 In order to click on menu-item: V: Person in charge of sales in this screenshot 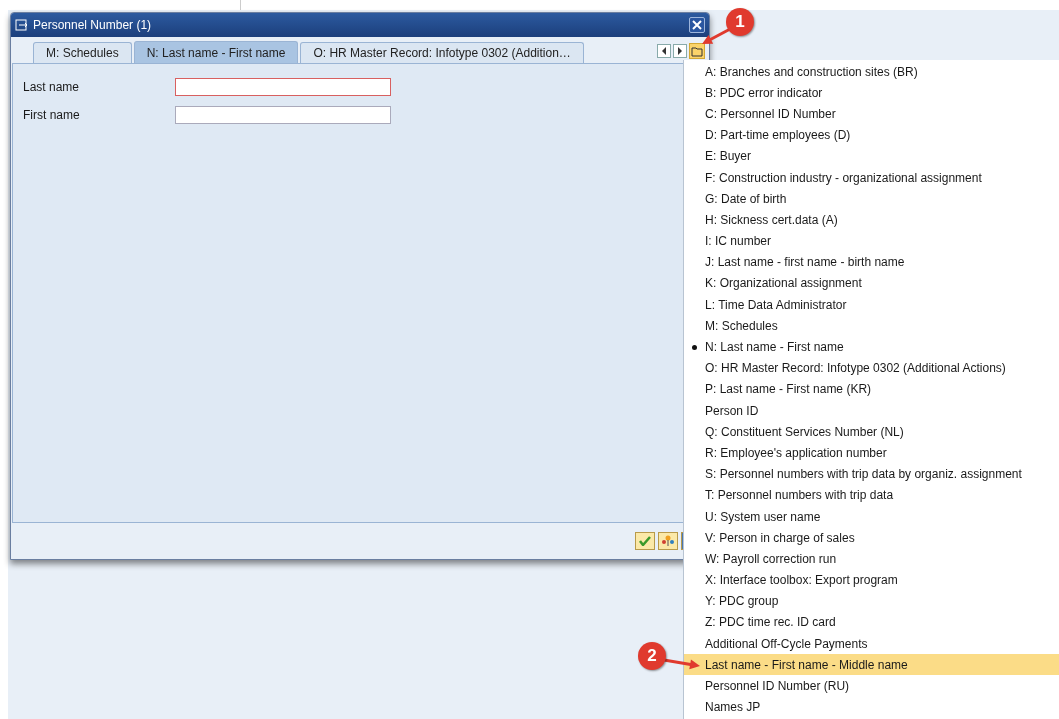, I will do `click(871, 538)`.